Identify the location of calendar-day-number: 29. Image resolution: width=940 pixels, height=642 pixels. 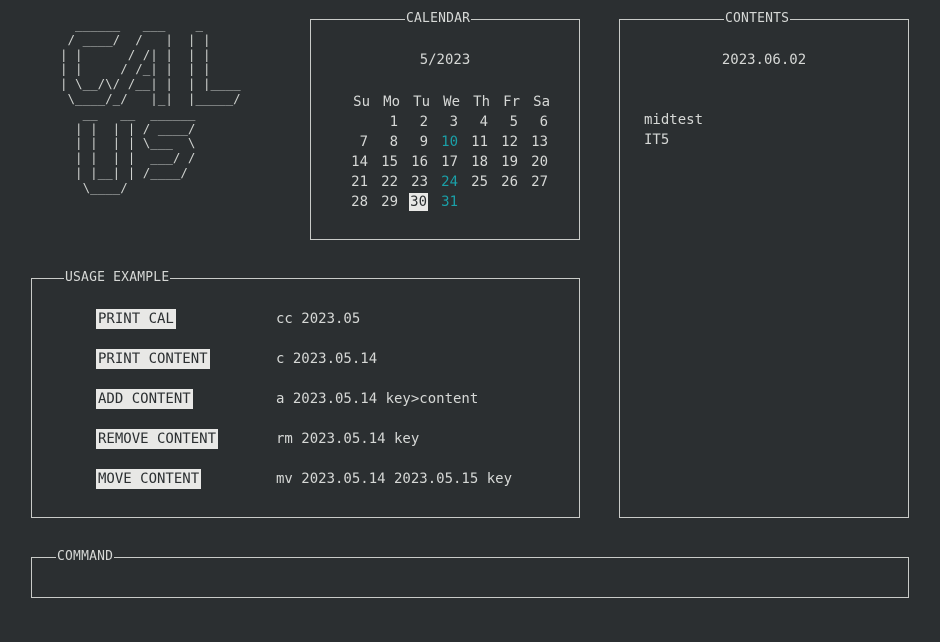
(389, 202).